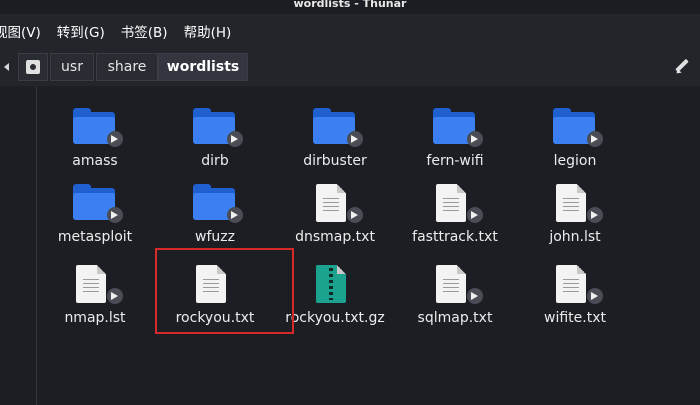  Describe the element at coordinates (208, 31) in the screenshot. I see `menu-help: 帮助(H)` at that location.